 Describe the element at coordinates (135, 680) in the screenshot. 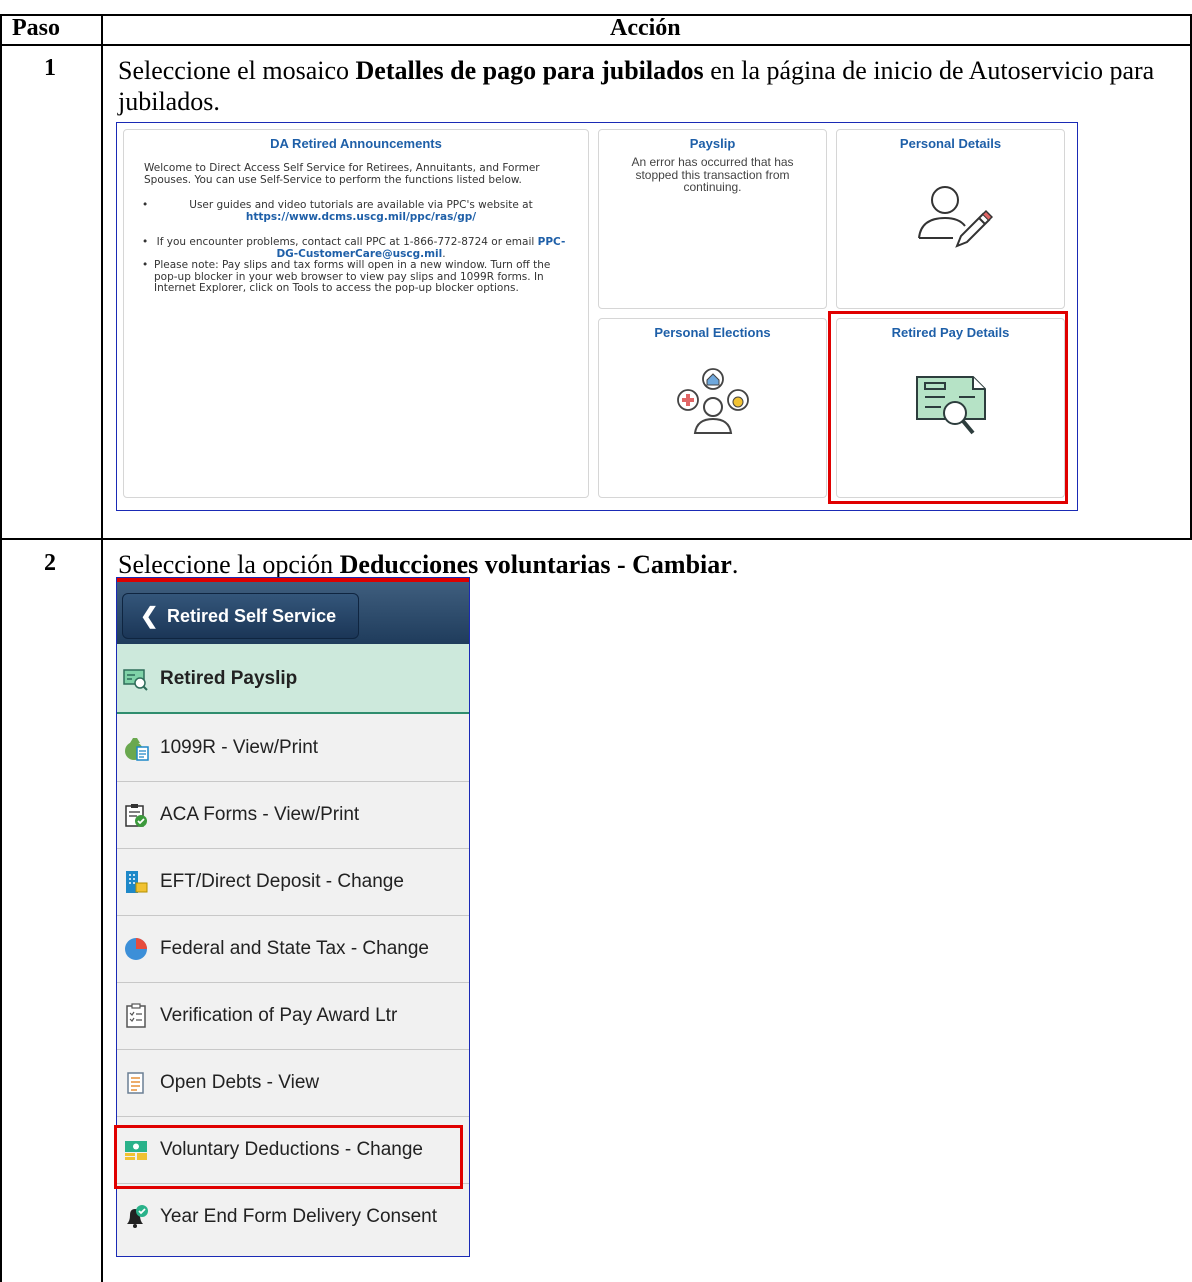

I see `payslip-icon` at that location.